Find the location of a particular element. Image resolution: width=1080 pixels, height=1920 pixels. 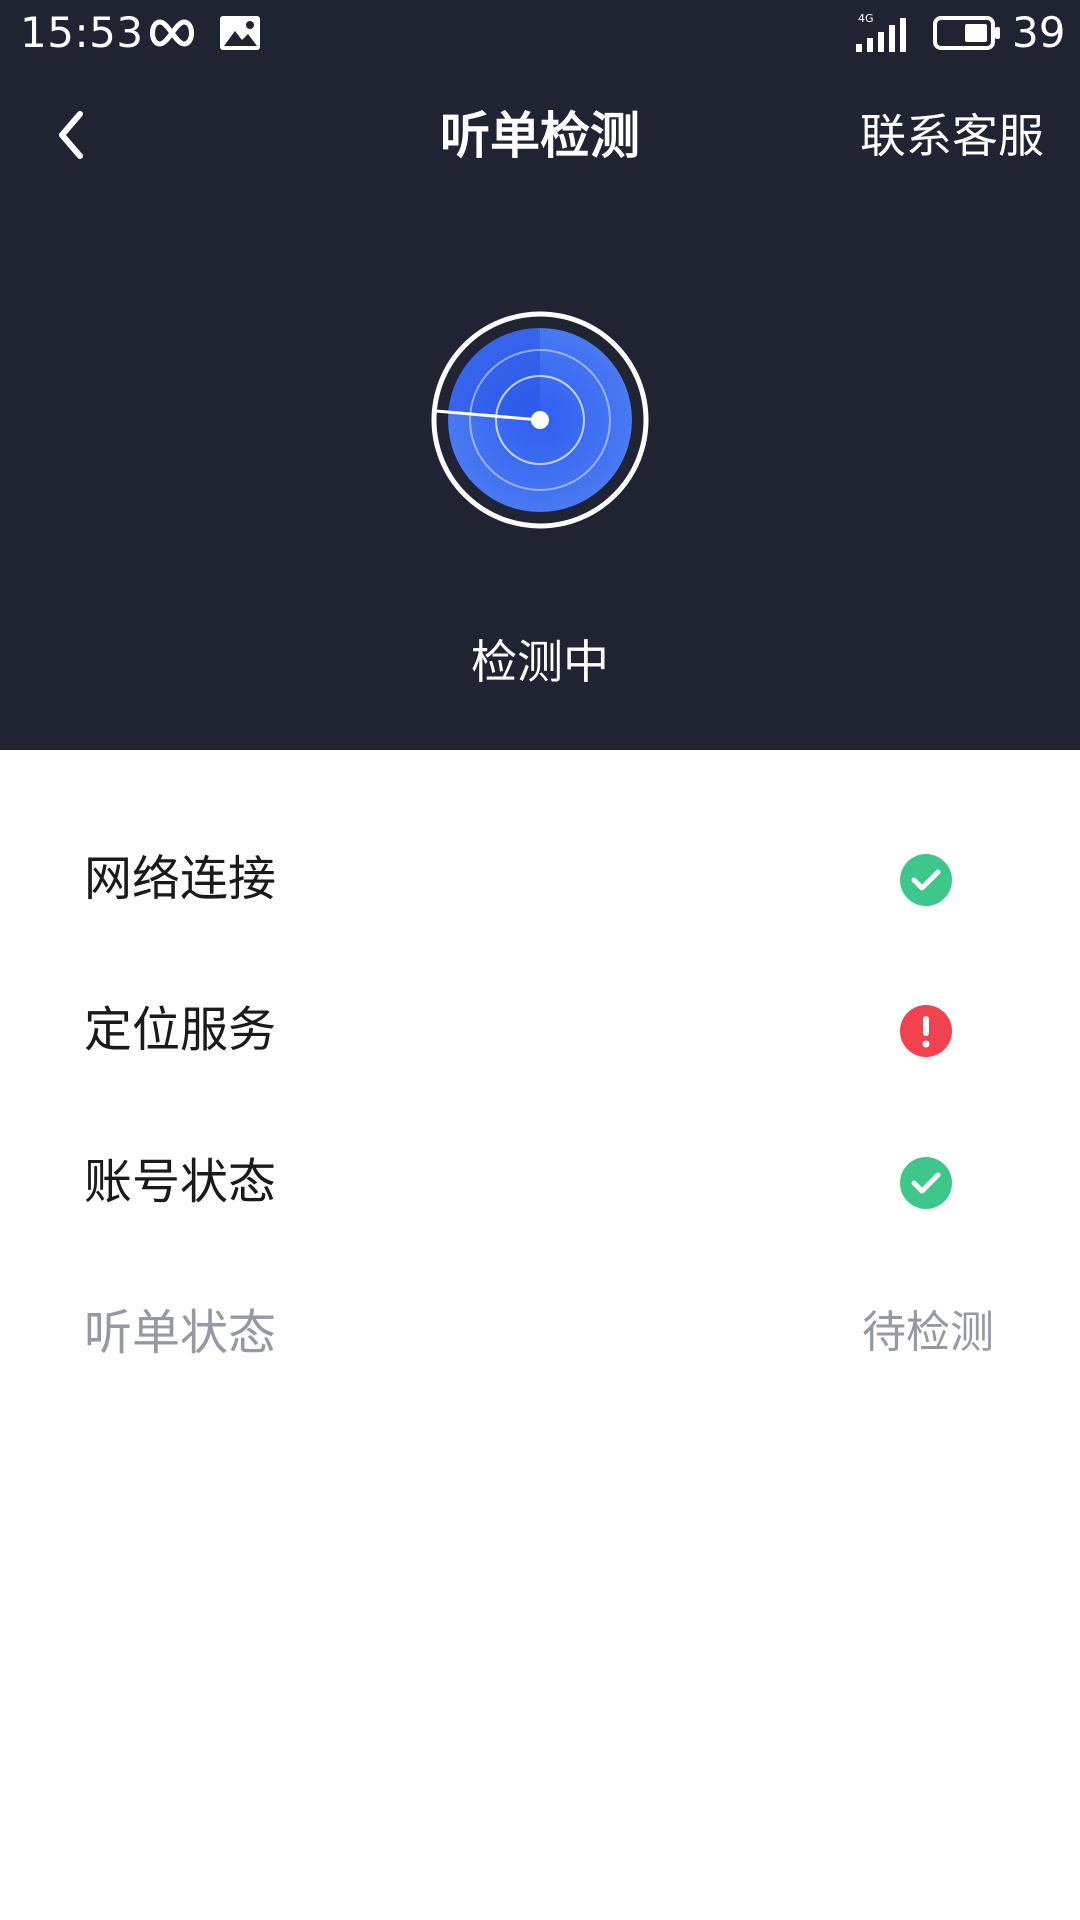

status-time: 15:53 is located at coordinates (82, 32).